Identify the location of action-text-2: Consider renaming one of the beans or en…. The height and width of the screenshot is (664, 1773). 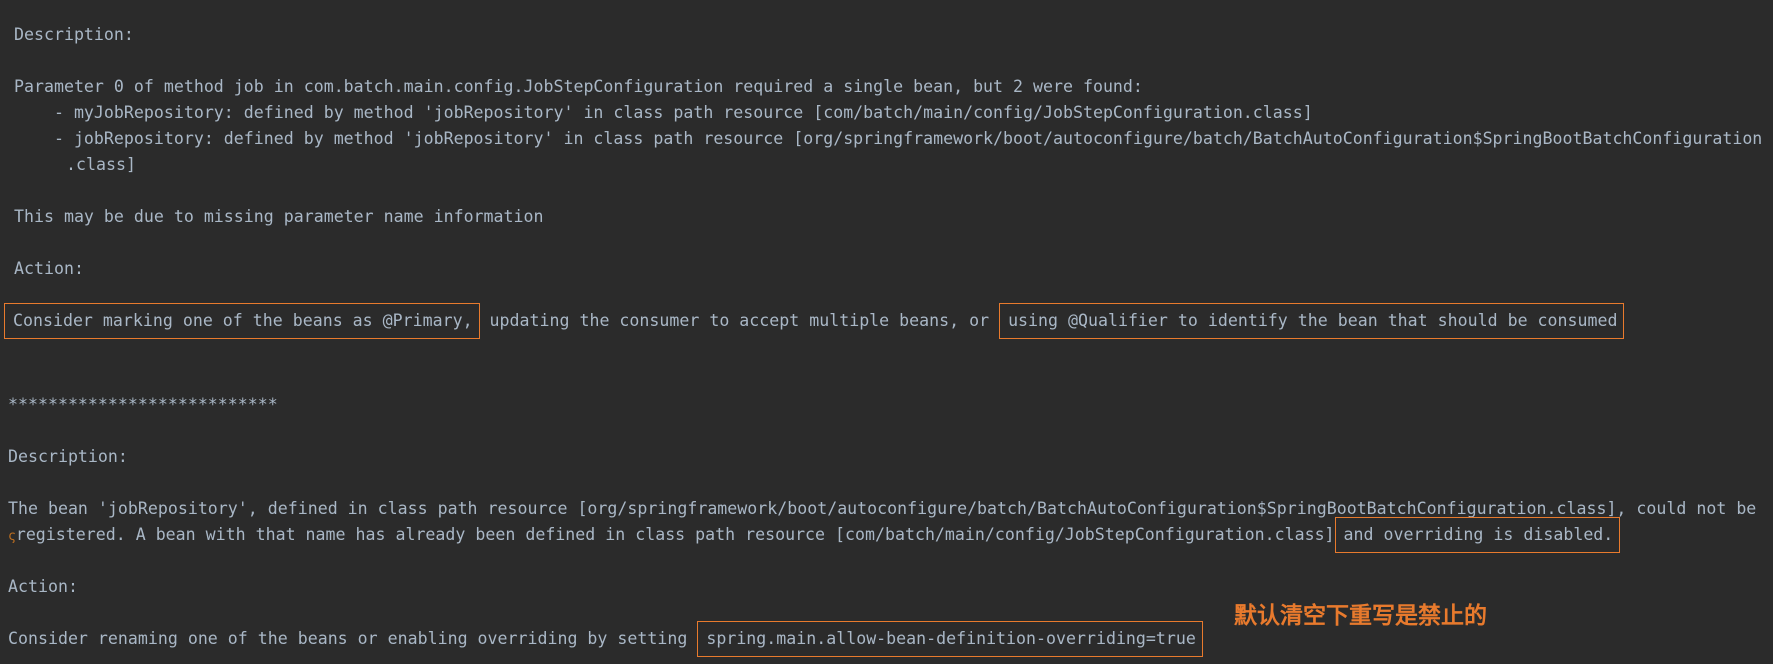
(605, 639).